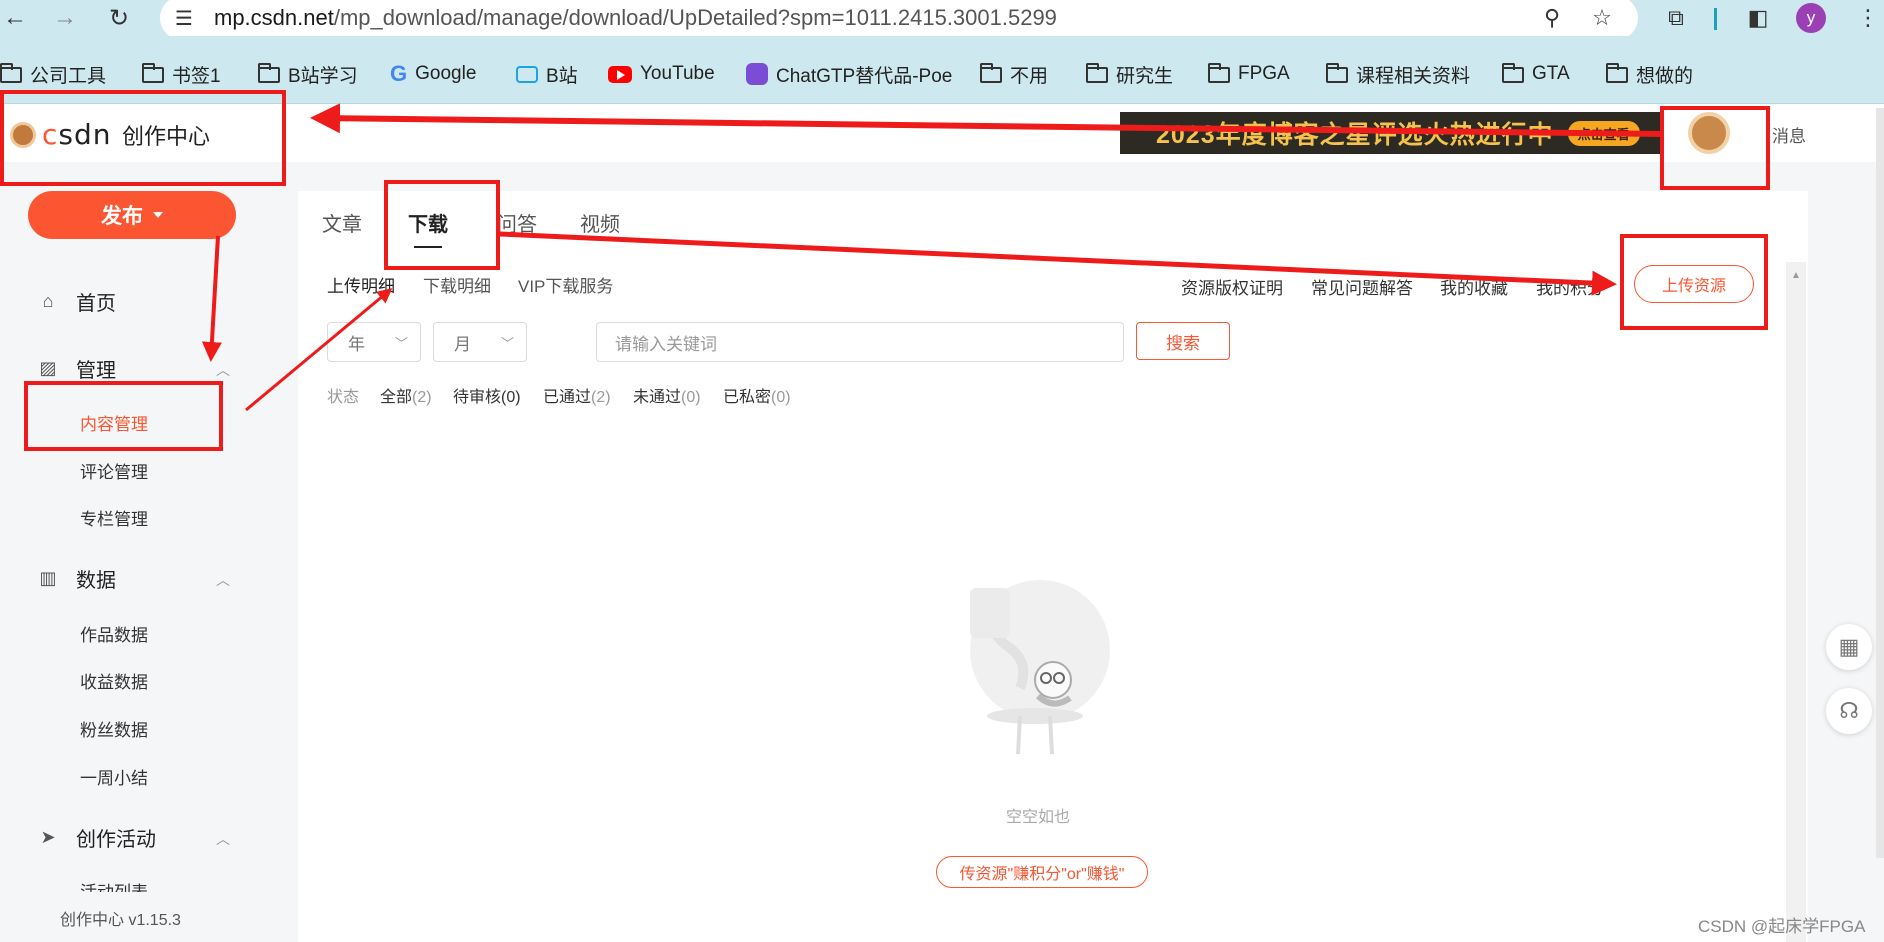 This screenshot has width=1884, height=942. I want to click on qrcode-icon: ▦, so click(1849, 647).